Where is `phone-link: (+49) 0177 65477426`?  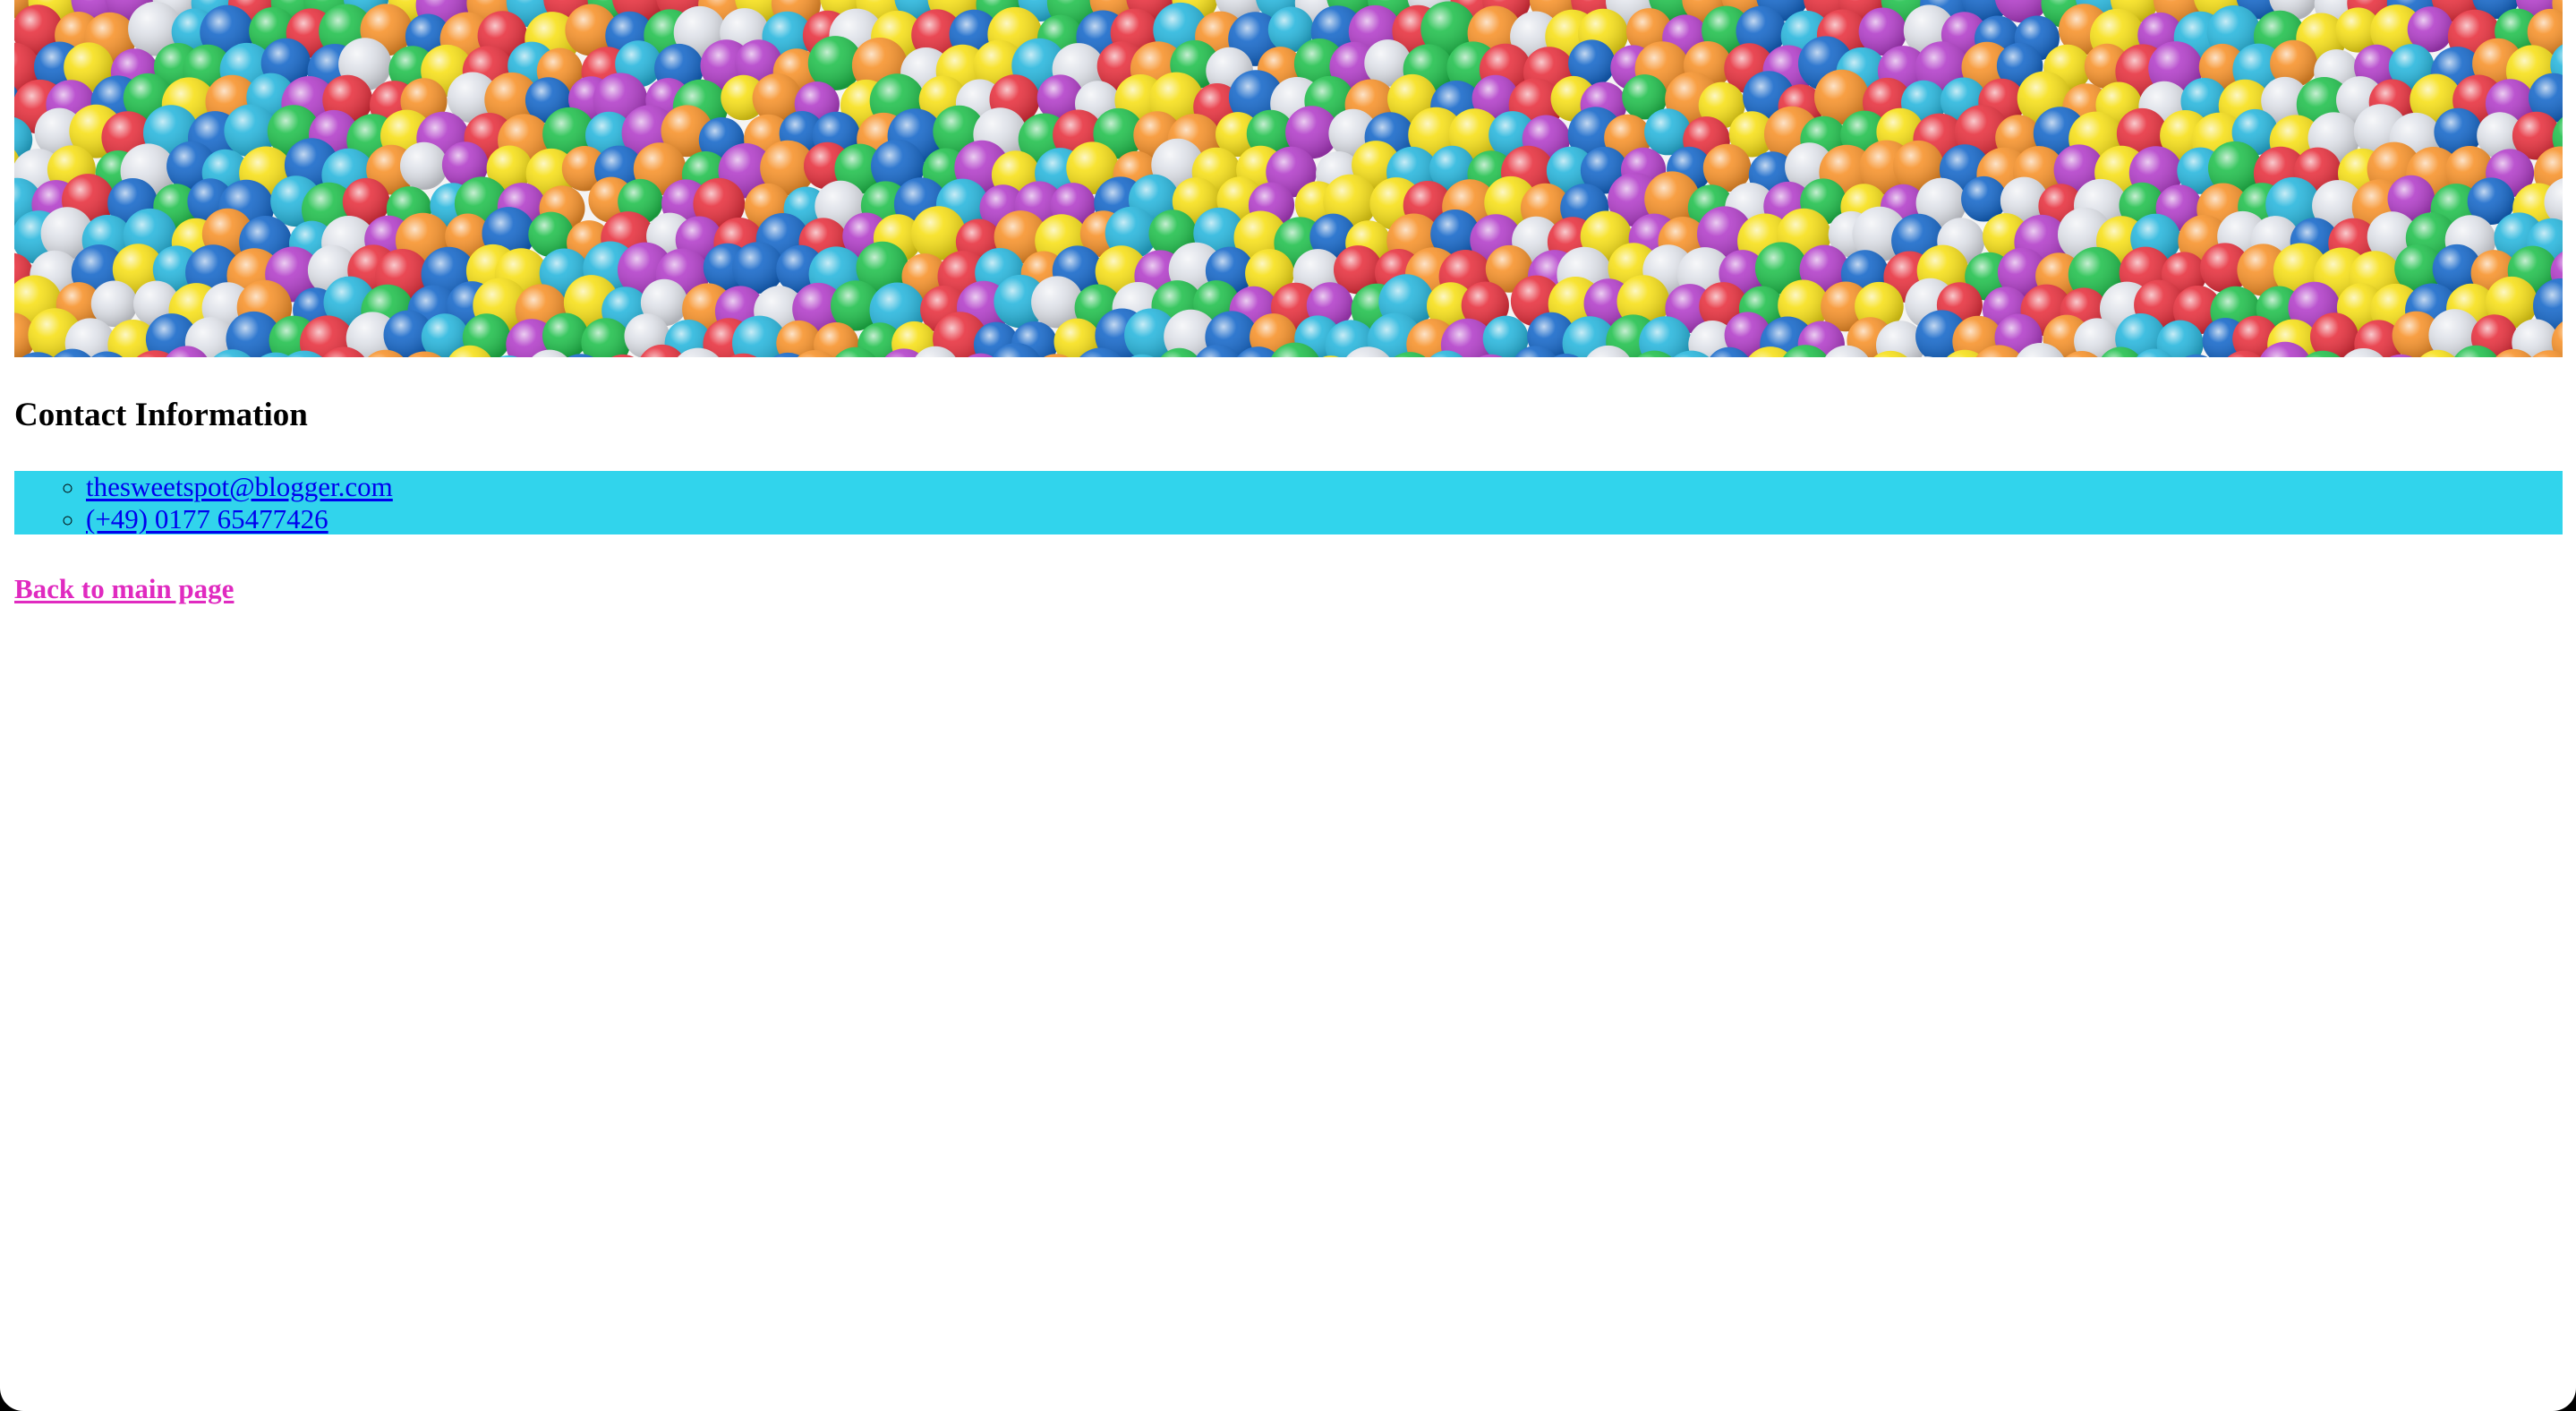 phone-link: (+49) 0177 65477426 is located at coordinates (207, 518).